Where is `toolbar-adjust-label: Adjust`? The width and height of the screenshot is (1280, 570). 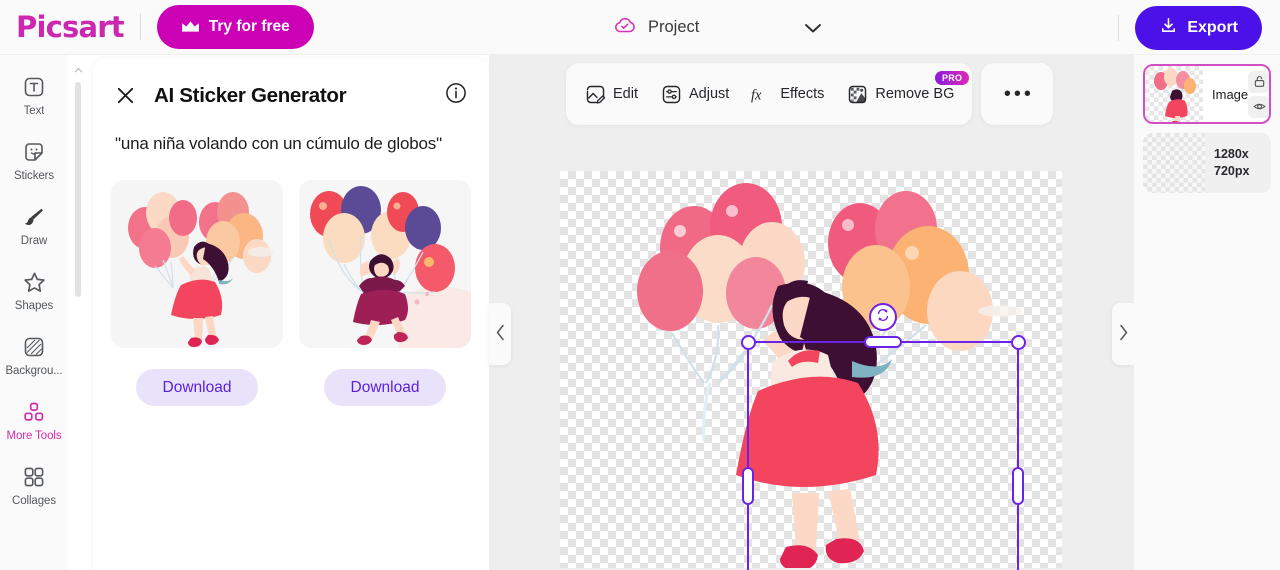
toolbar-adjust-label: Adjust is located at coordinates (709, 94).